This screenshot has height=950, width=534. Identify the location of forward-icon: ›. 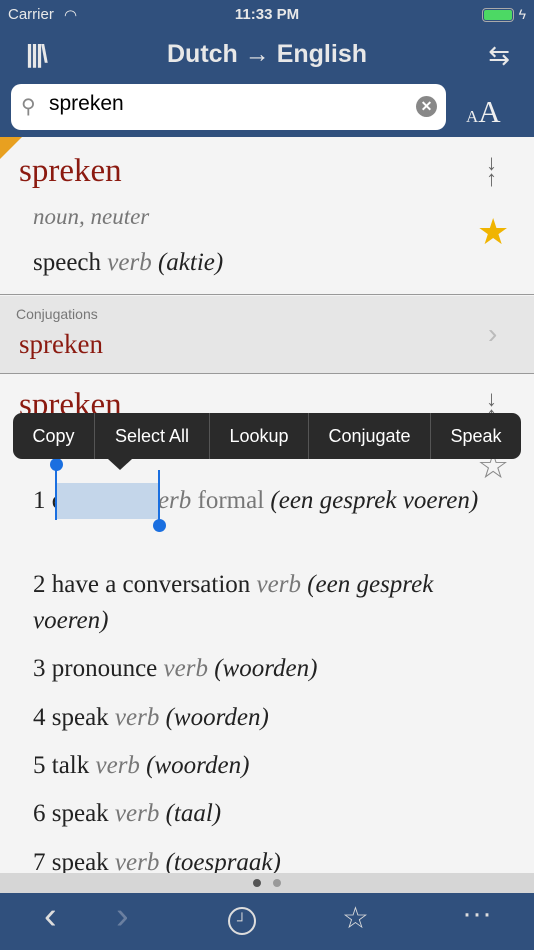
(122, 916).